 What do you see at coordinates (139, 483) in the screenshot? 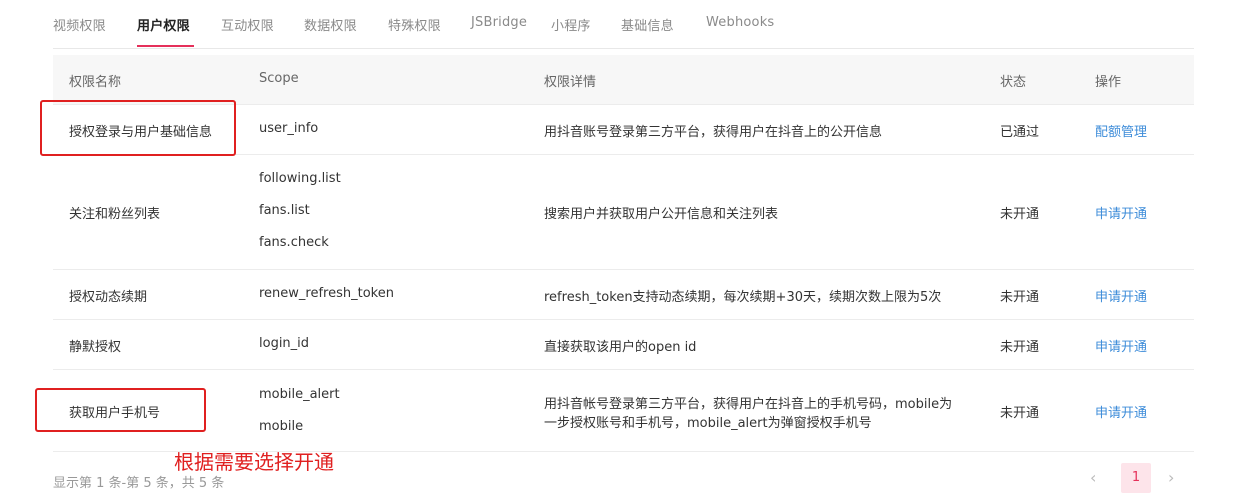
I see `pagination-summary: 显示第 1 条-第 5 条，共 5 条` at bounding box center [139, 483].